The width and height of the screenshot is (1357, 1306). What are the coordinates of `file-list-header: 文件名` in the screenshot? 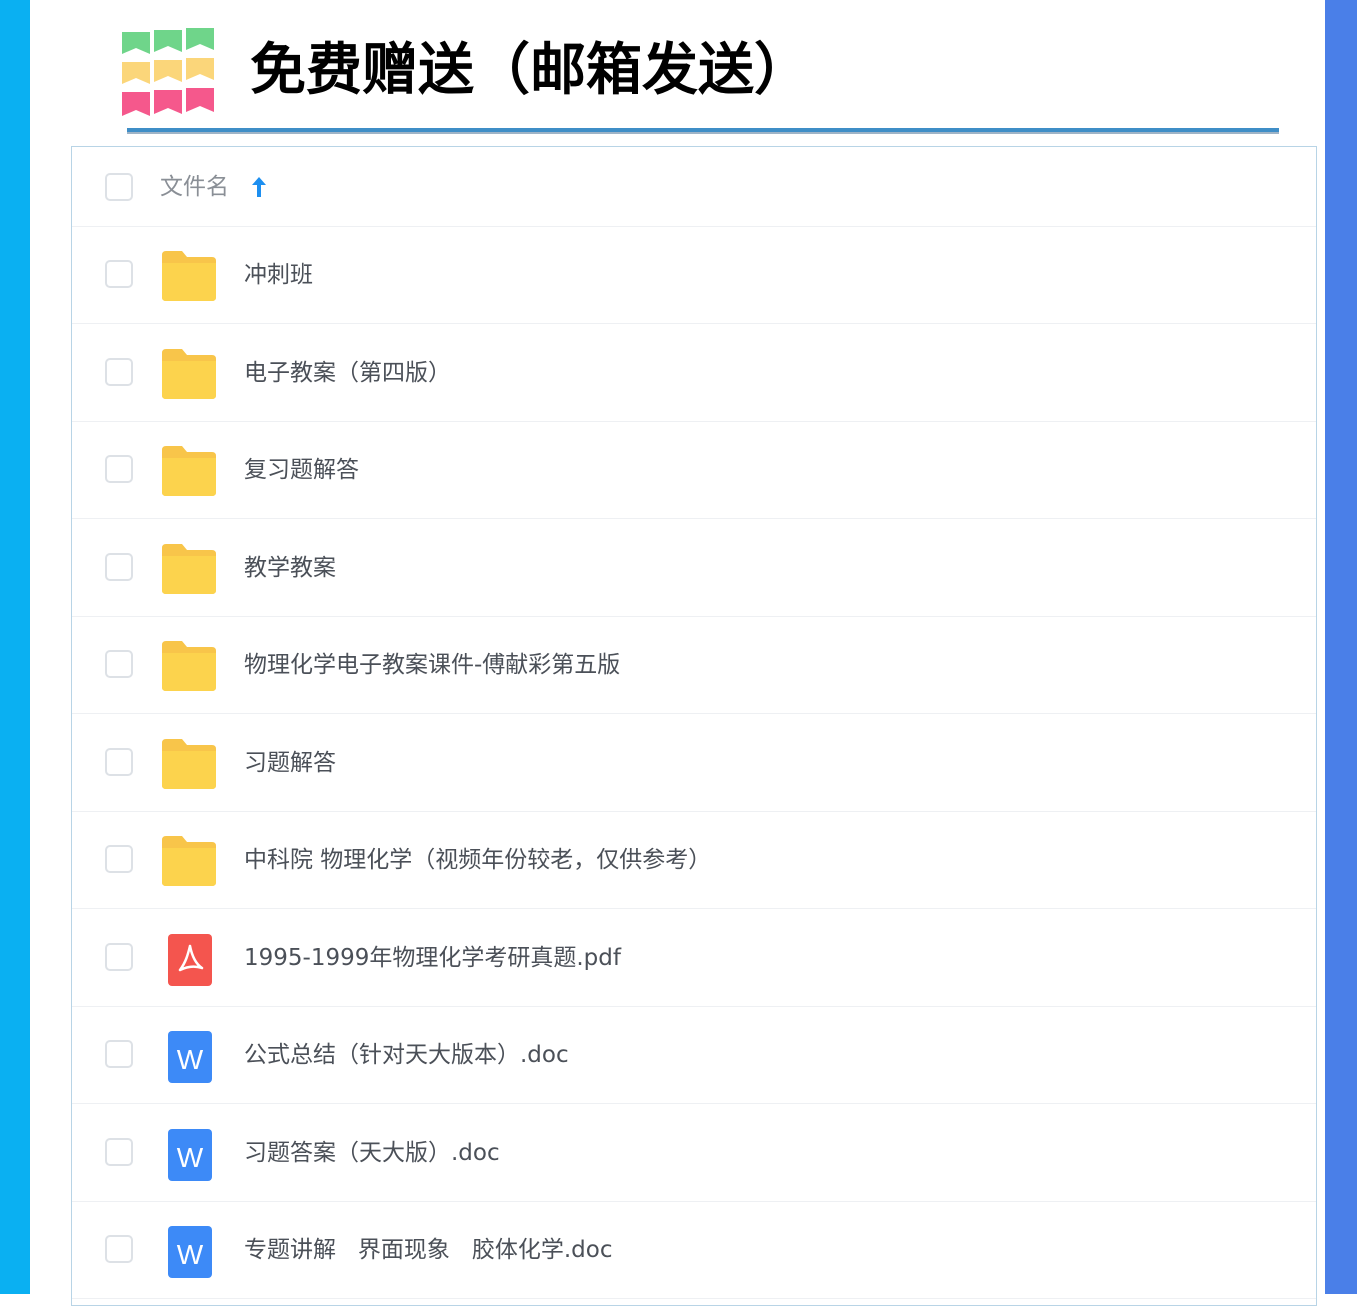 It's located at (694, 187).